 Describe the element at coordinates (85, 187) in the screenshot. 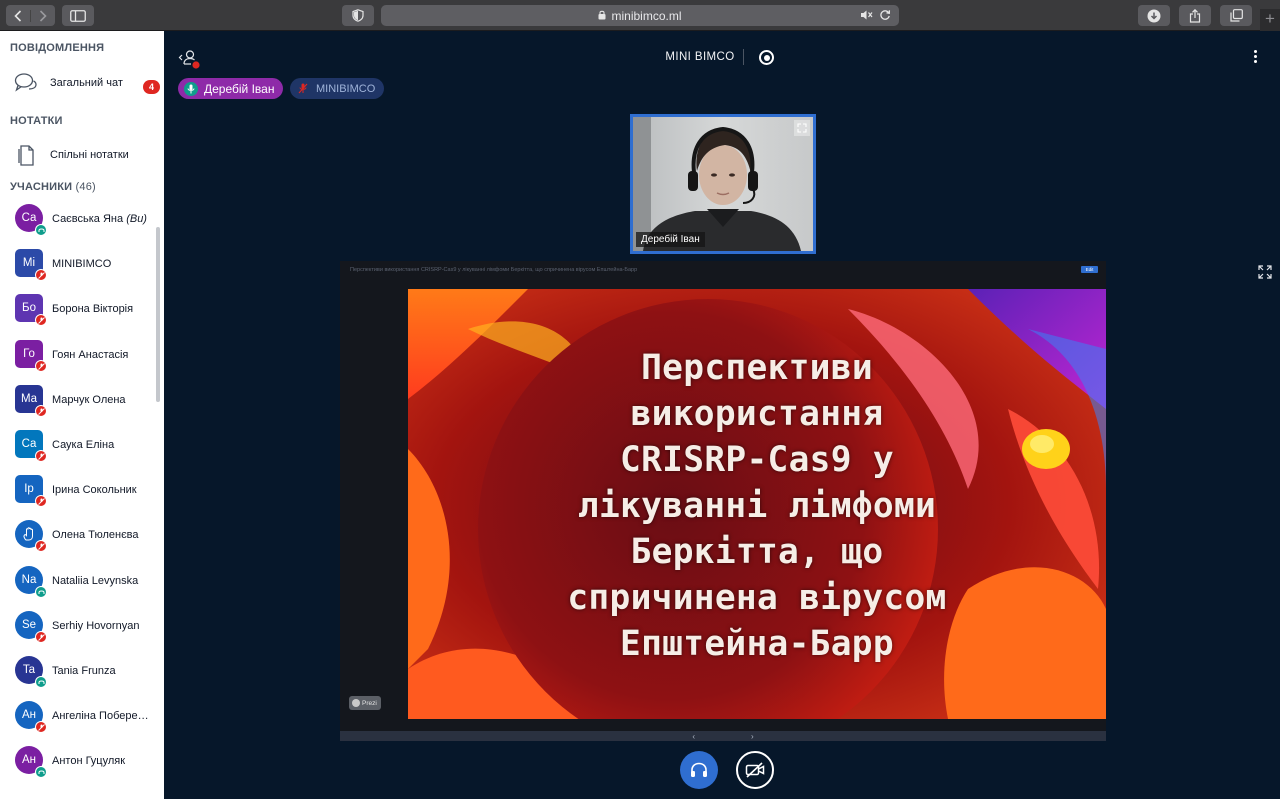

I see `users-count: (46)` at that location.